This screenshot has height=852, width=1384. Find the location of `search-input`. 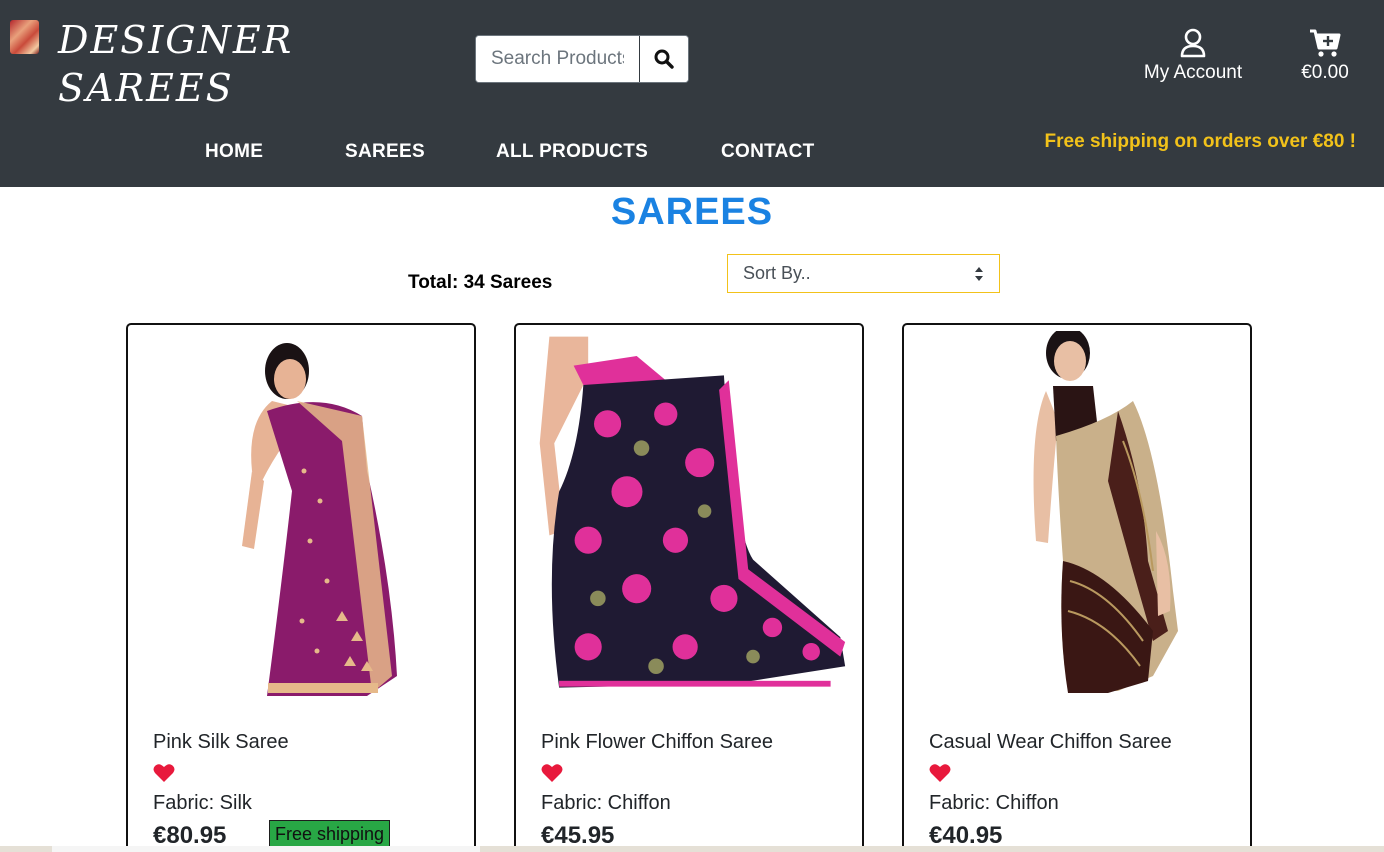

search-input is located at coordinates (557, 59).